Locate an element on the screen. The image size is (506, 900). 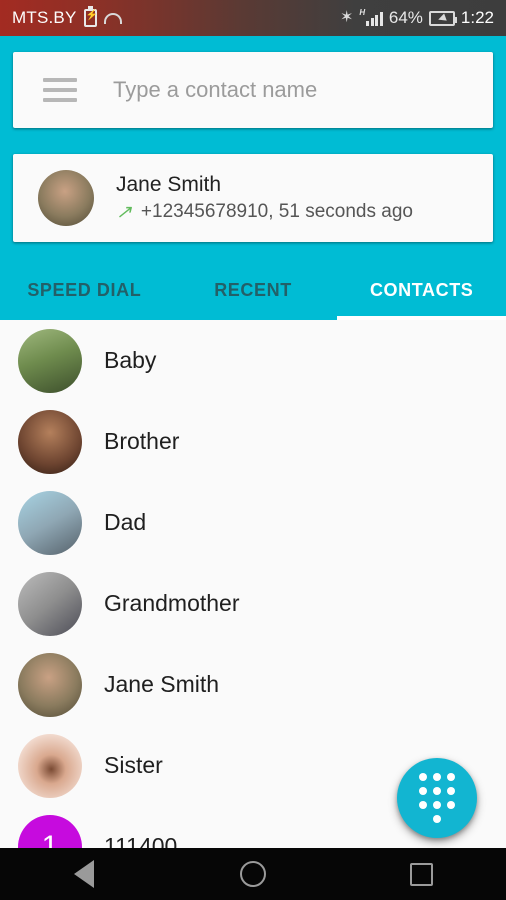
search-bar: Type a contact name is located at coordinates (253, 90).